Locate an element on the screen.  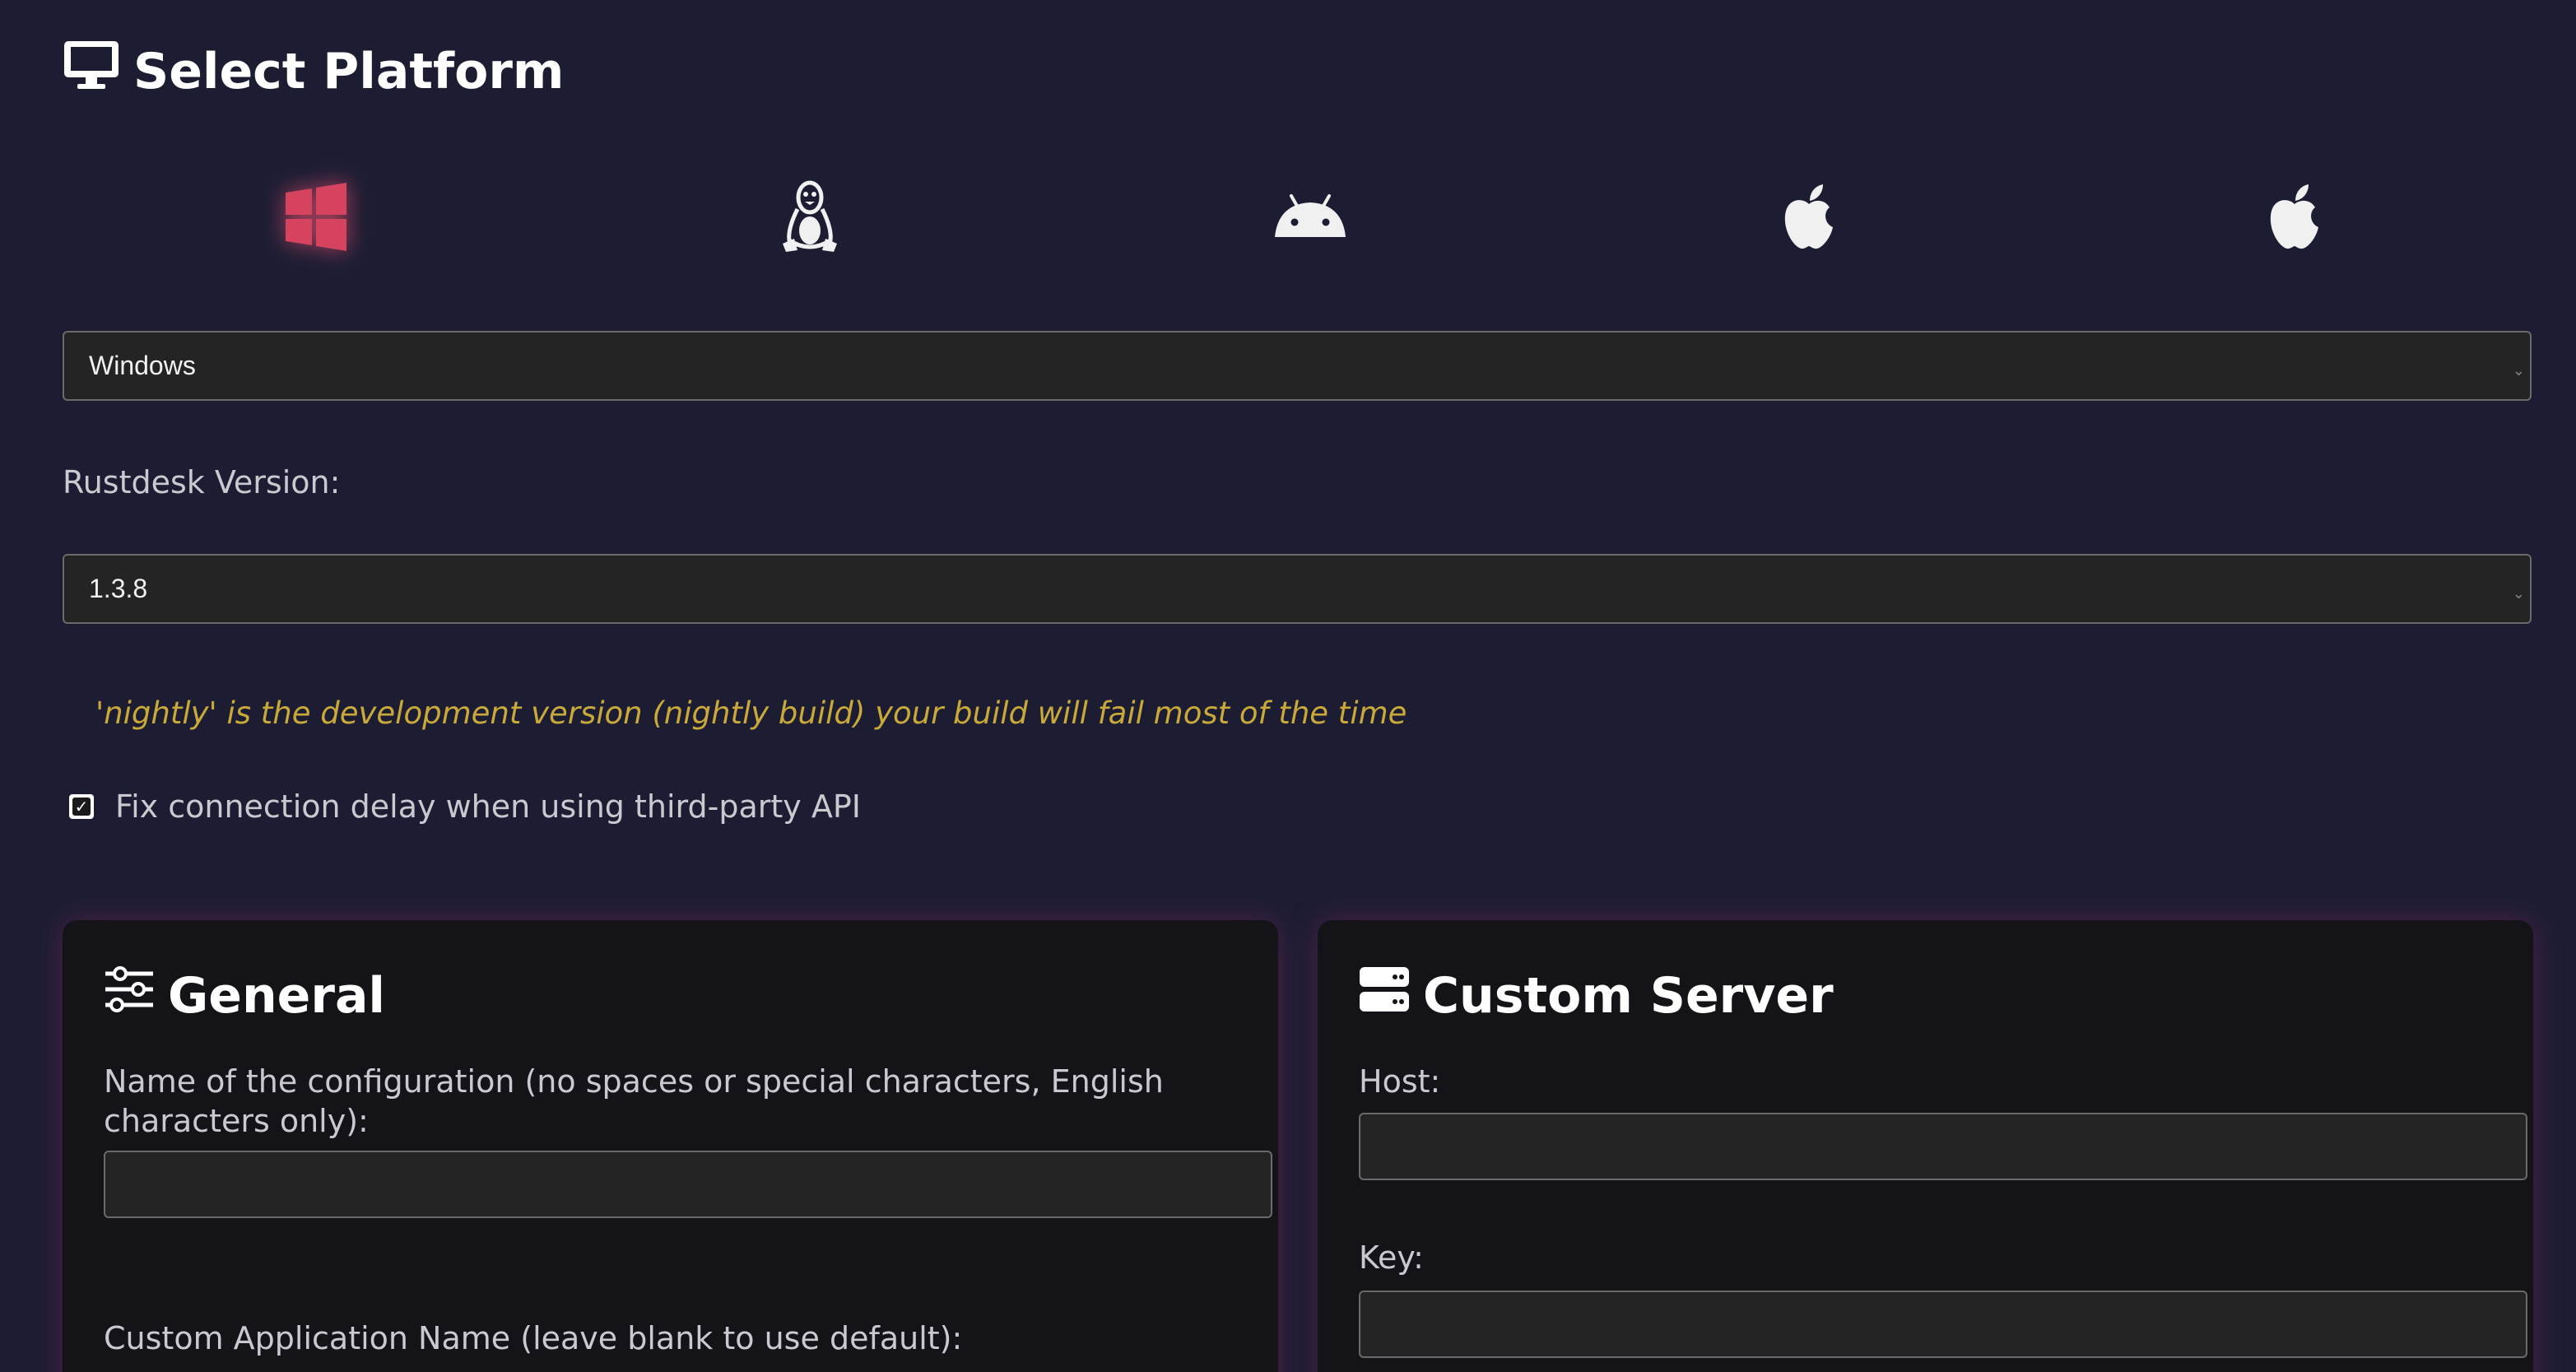
host-input is located at coordinates (1943, 1146).